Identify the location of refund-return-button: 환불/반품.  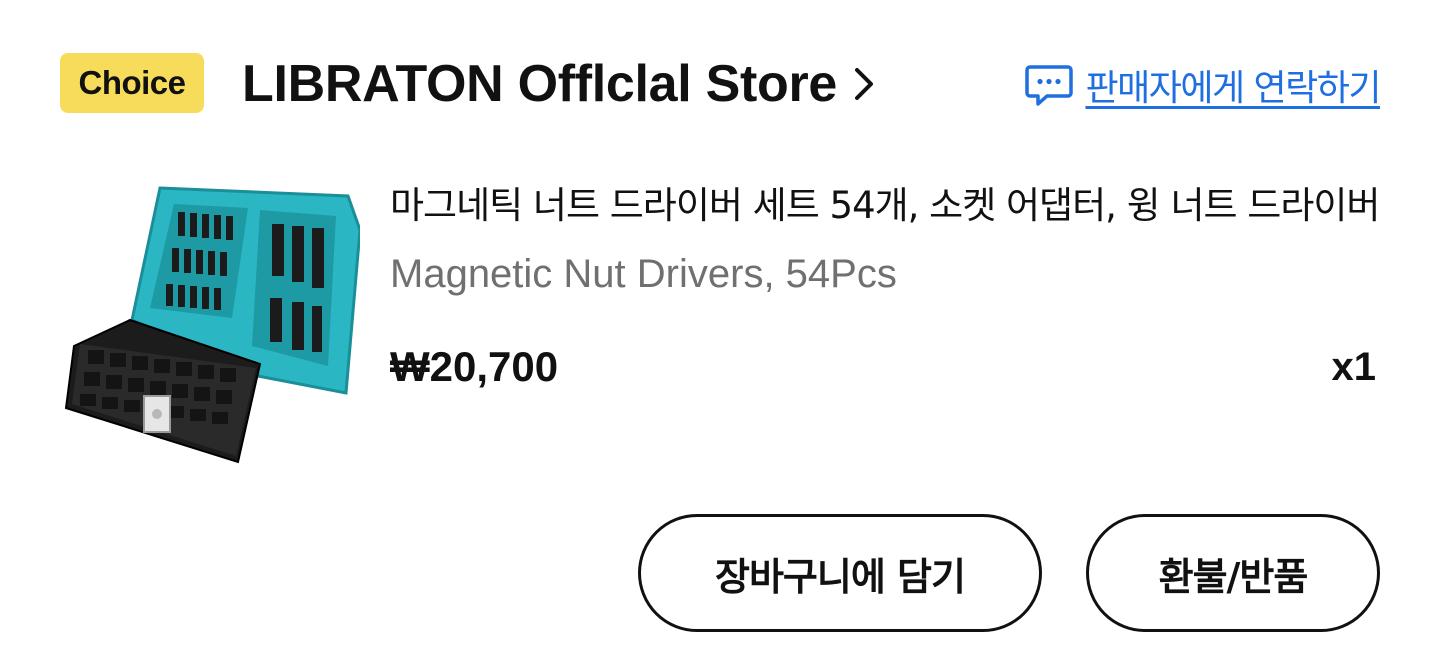
(1233, 573).